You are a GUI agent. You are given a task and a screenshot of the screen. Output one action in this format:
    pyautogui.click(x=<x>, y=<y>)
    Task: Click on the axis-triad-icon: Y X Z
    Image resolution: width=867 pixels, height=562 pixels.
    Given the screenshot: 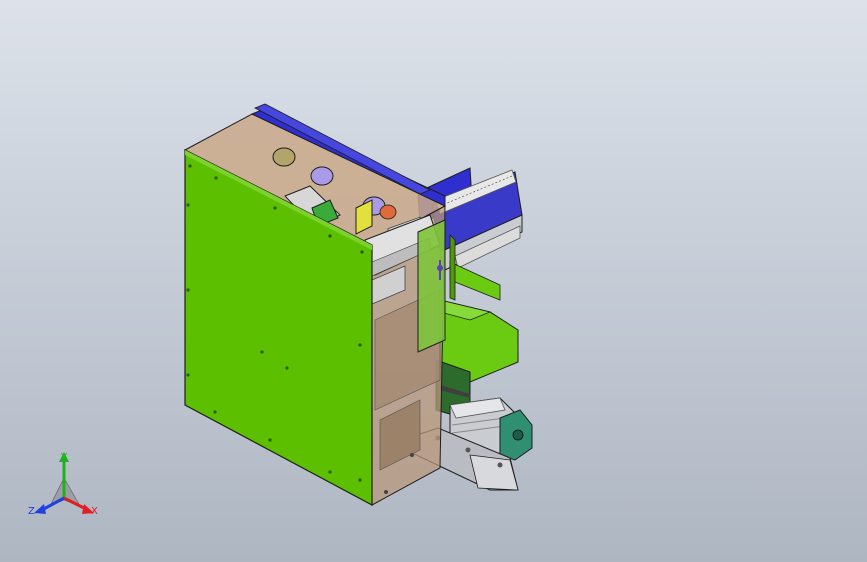 What is the action you would take?
    pyautogui.click(x=63, y=484)
    